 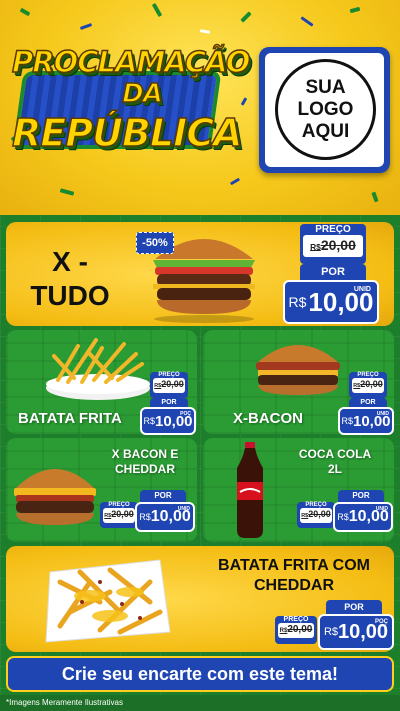 What do you see at coordinates (333, 229) in the screenshot?
I see `old-price-label: PREÇO` at bounding box center [333, 229].